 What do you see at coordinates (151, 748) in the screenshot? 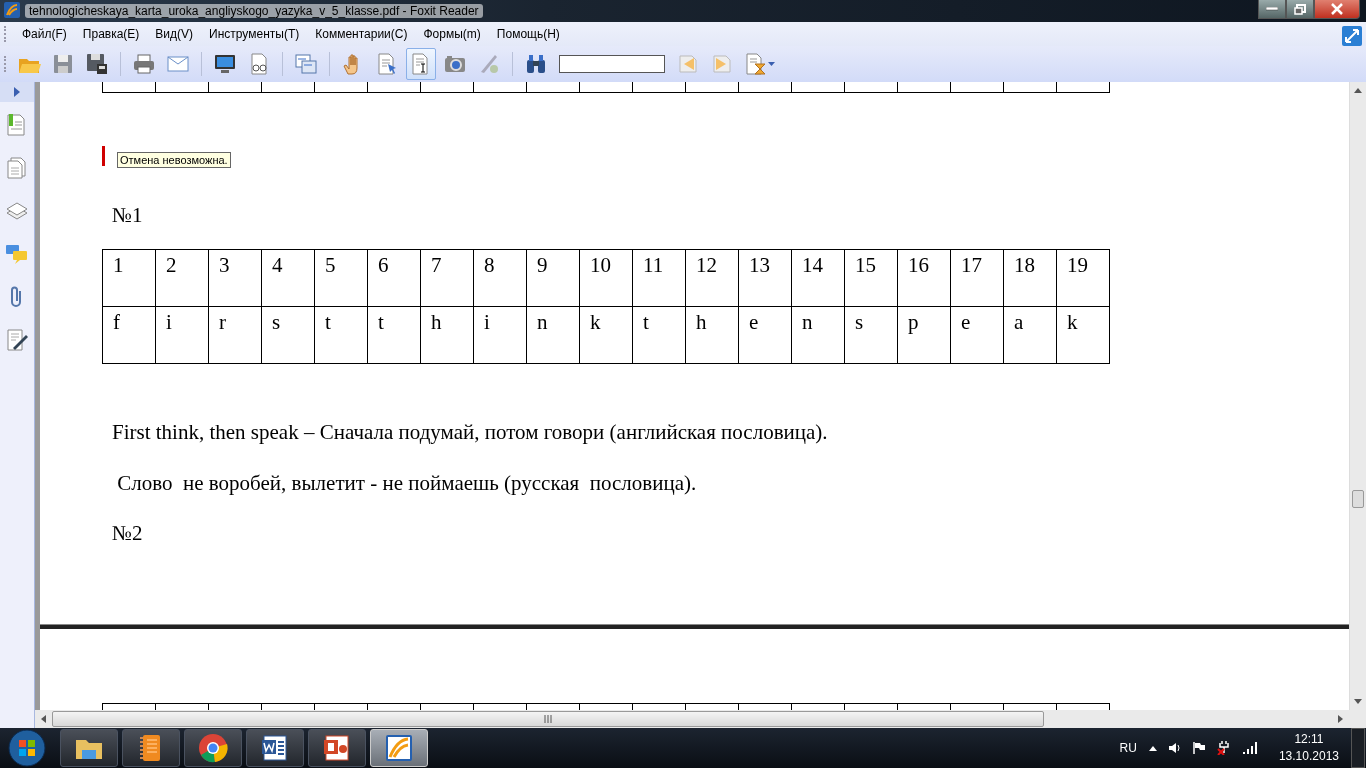
I see `taskbar-notebook-button` at bounding box center [151, 748].